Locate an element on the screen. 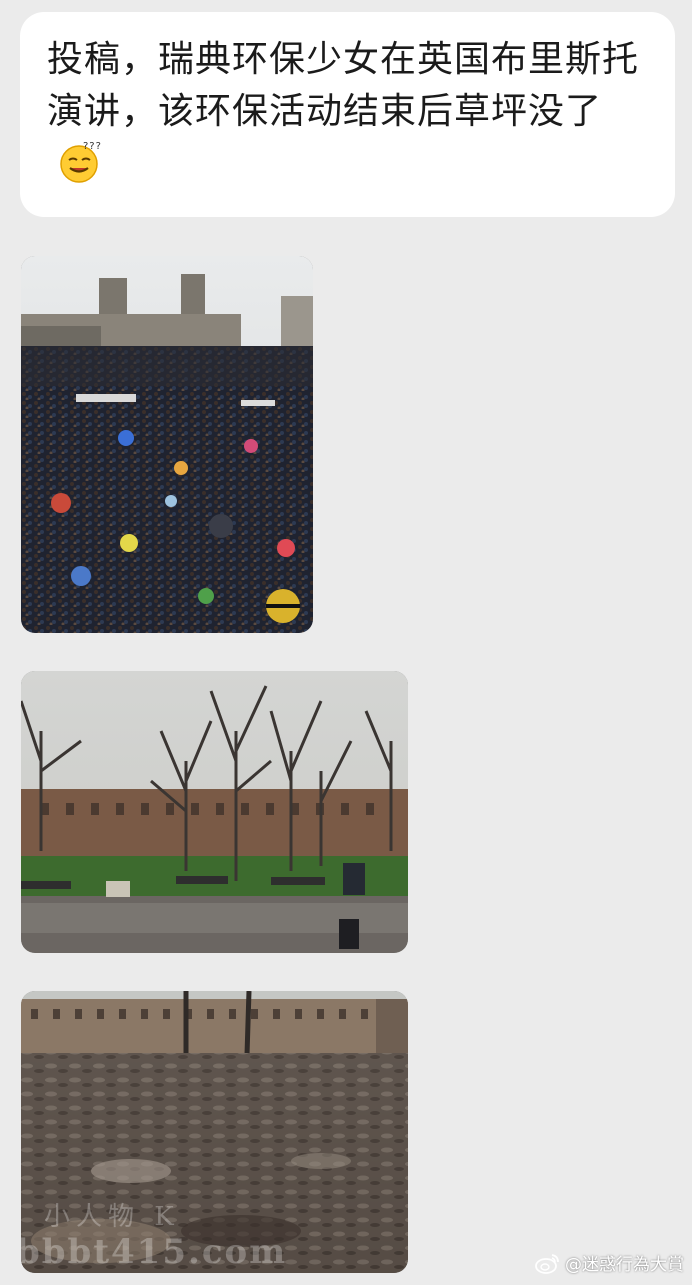 The image size is (692, 1285). crowd-photo is located at coordinates (167, 444).